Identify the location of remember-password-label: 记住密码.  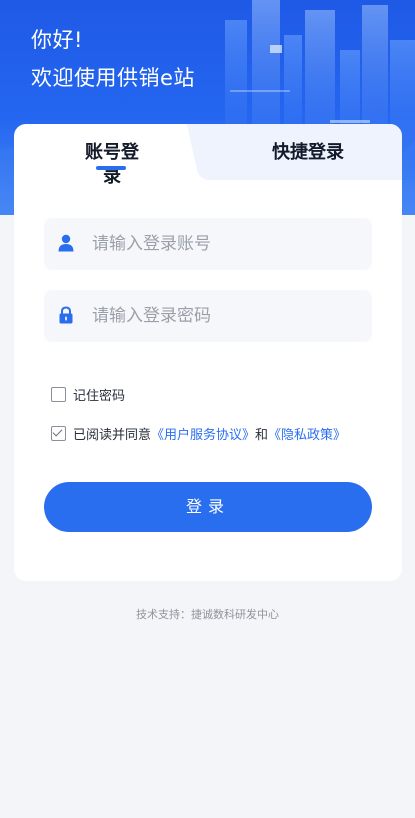
(99, 394).